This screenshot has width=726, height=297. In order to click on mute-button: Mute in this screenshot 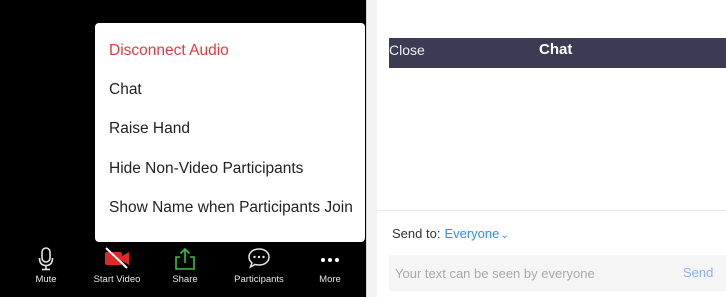, I will do `click(46, 270)`.